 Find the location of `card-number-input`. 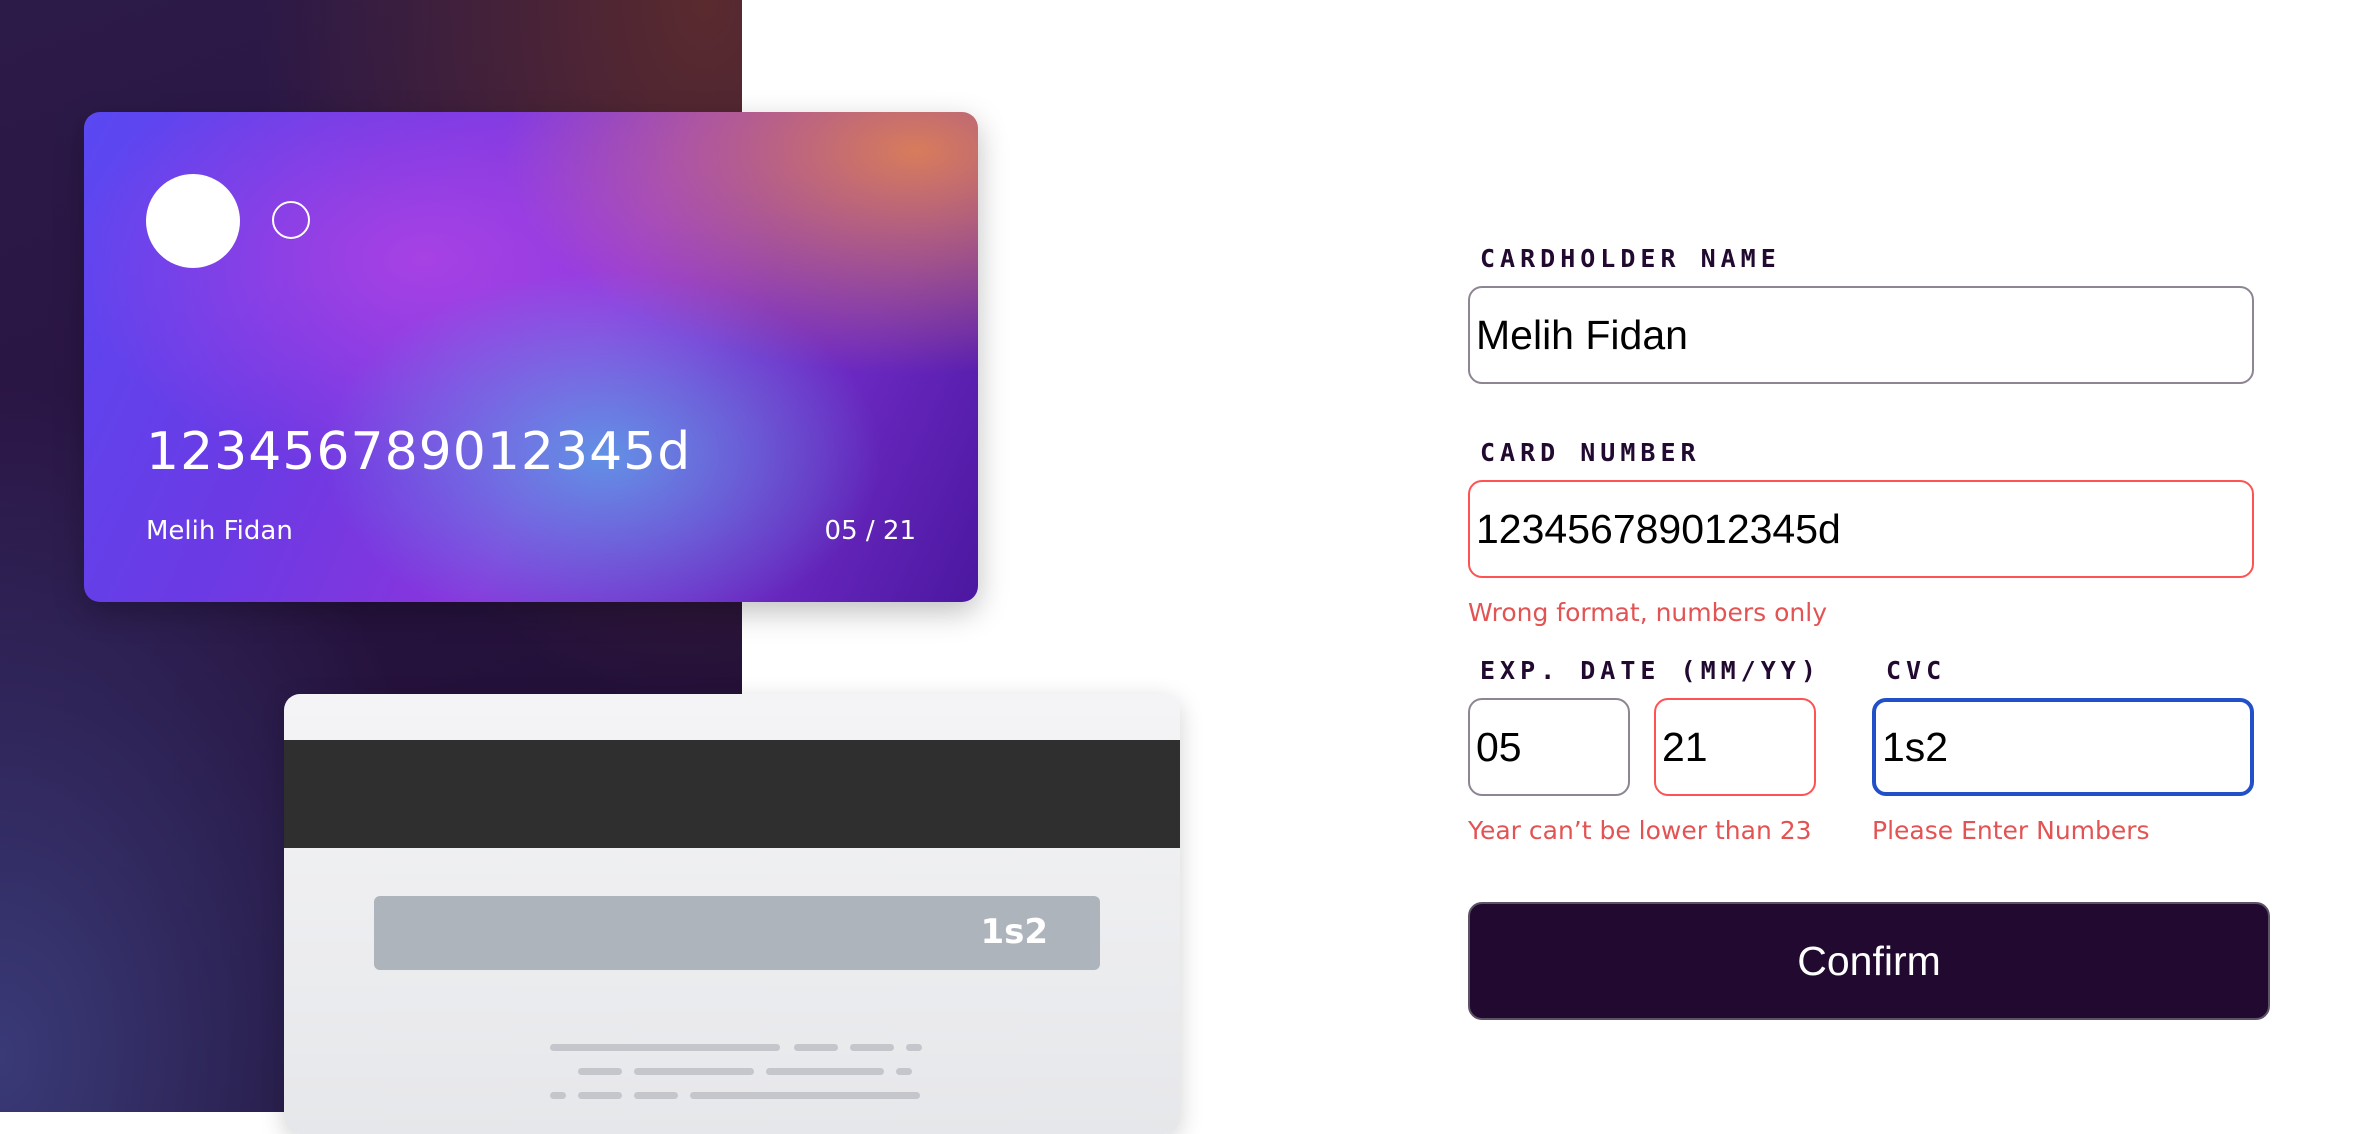

card-number-input is located at coordinates (1861, 529).